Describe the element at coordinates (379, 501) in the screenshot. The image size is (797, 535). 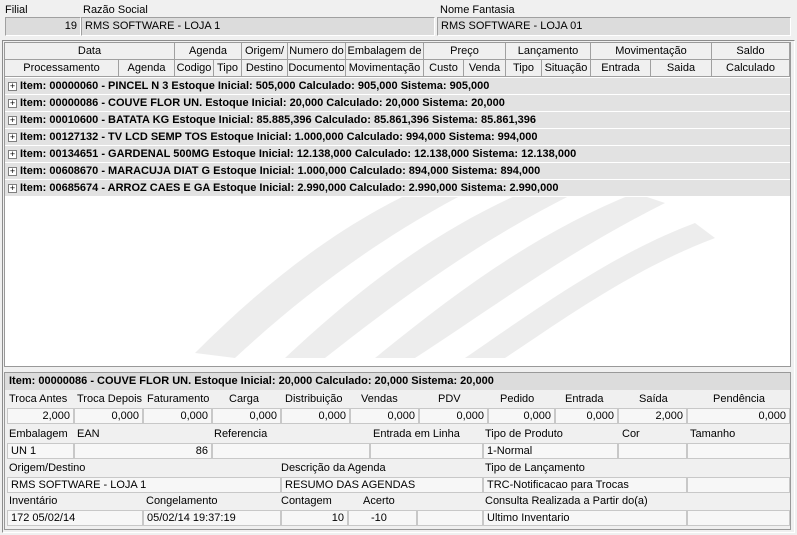
I see `label-acerto: Acerto` at that location.